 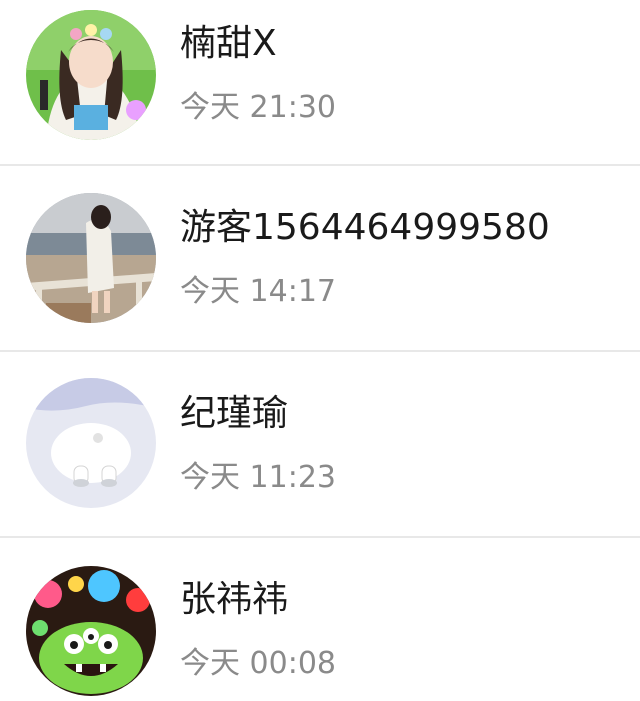 I want to click on contact-time: 今天 21:30, so click(x=258, y=107).